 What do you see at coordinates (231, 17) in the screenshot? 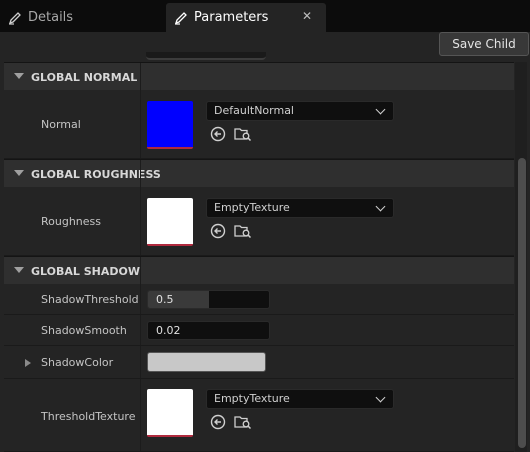
I see `tab-parameters-label: Parameters` at bounding box center [231, 17].